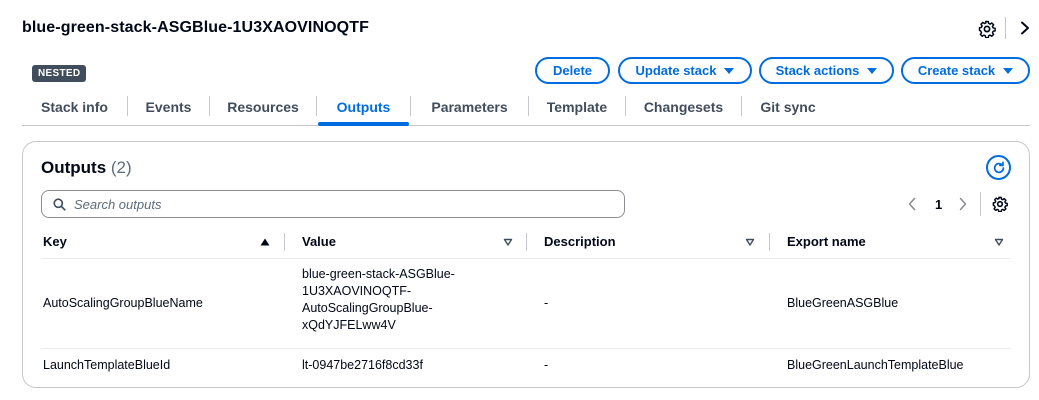 This screenshot has height=400, width=1039. Describe the element at coordinates (788, 106) in the screenshot. I see `tab-git-sync: Git sync` at that location.